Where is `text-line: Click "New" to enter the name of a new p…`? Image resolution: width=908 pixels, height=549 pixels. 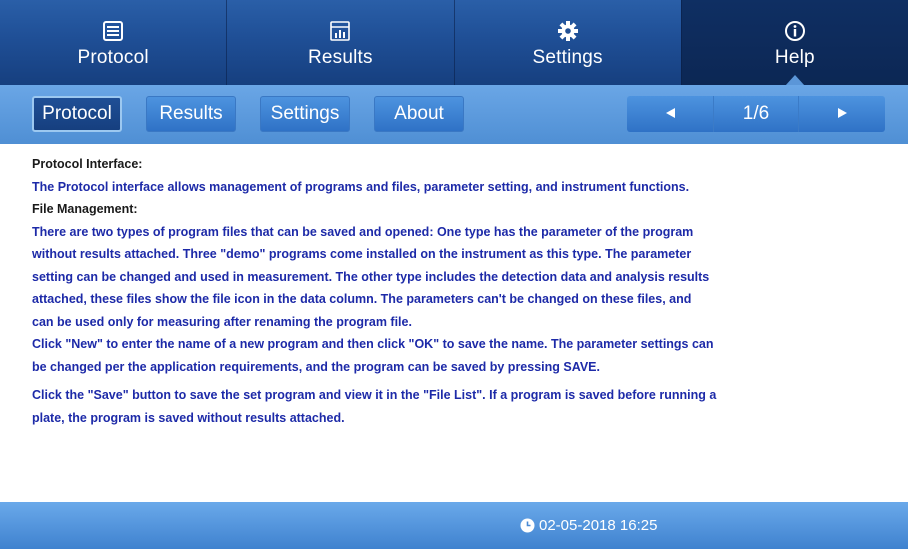
text-line: Click "New" to enter the name of a new p… is located at coordinates (373, 344).